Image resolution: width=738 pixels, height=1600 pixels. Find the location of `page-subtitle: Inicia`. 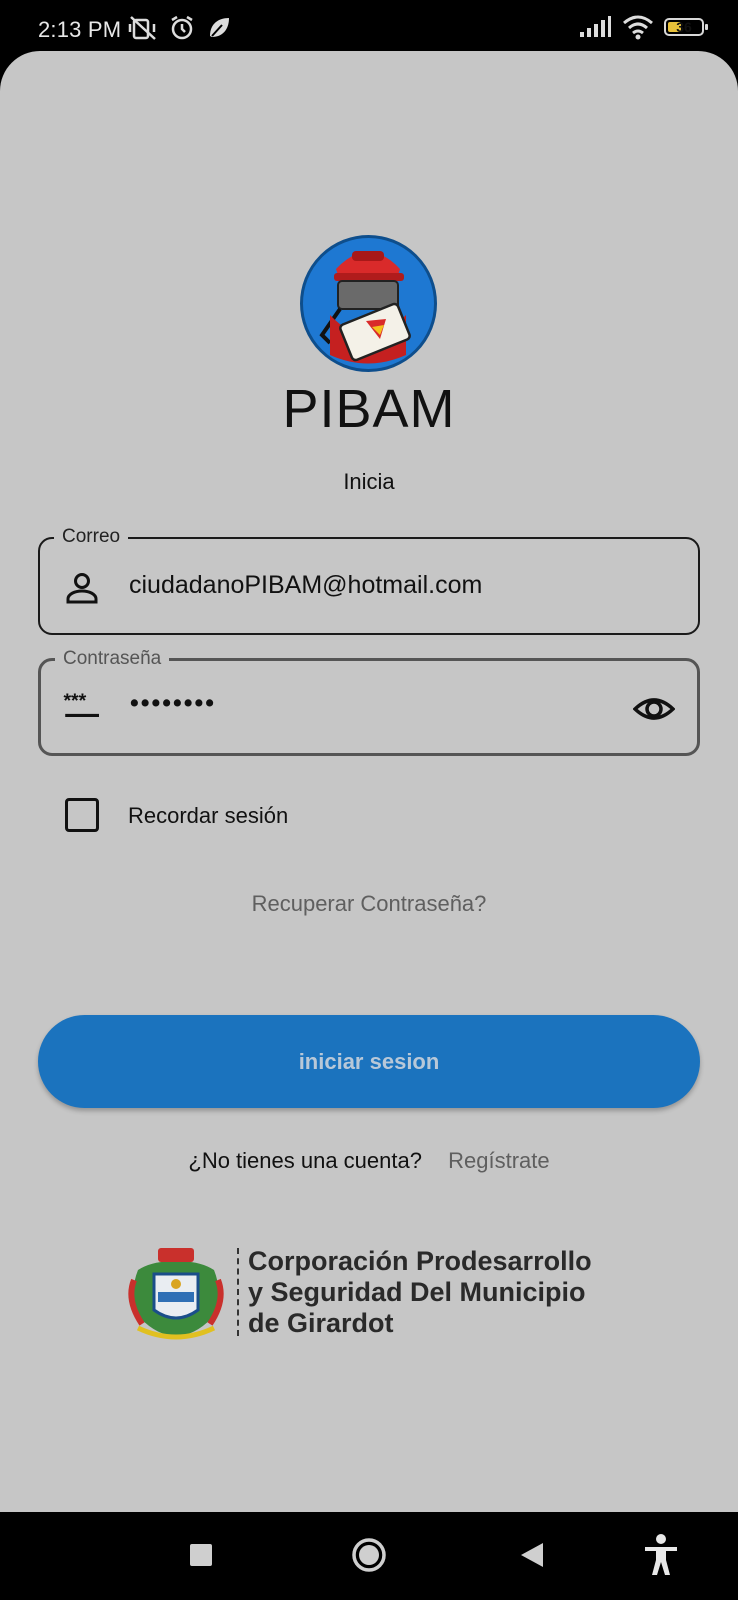

page-subtitle: Inicia is located at coordinates (369, 481).